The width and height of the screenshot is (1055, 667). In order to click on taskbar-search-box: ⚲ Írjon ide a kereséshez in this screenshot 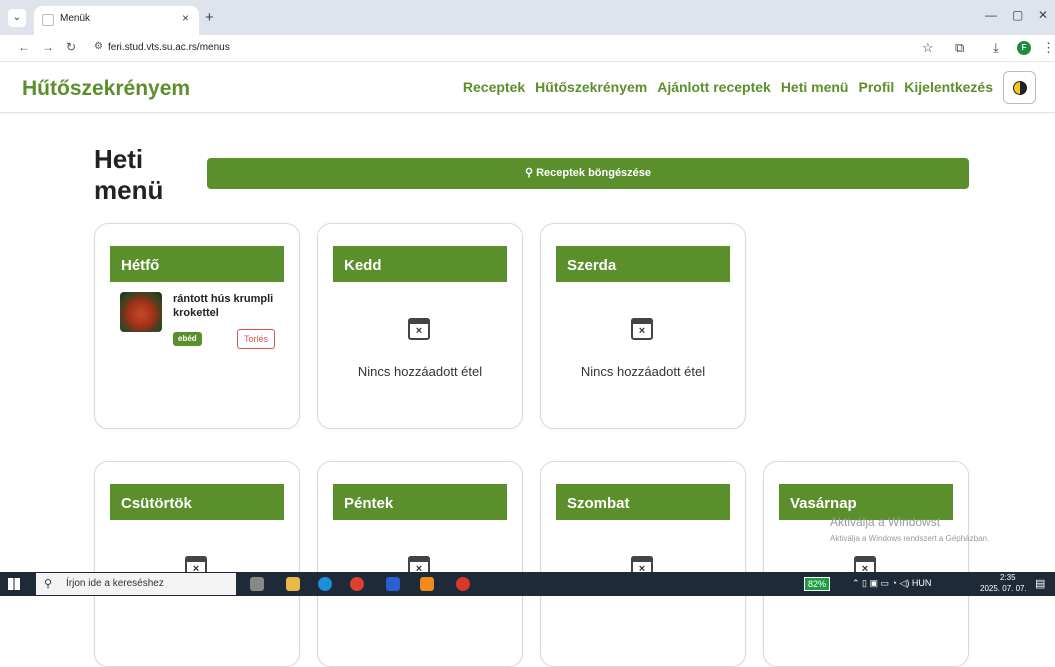, I will do `click(136, 584)`.